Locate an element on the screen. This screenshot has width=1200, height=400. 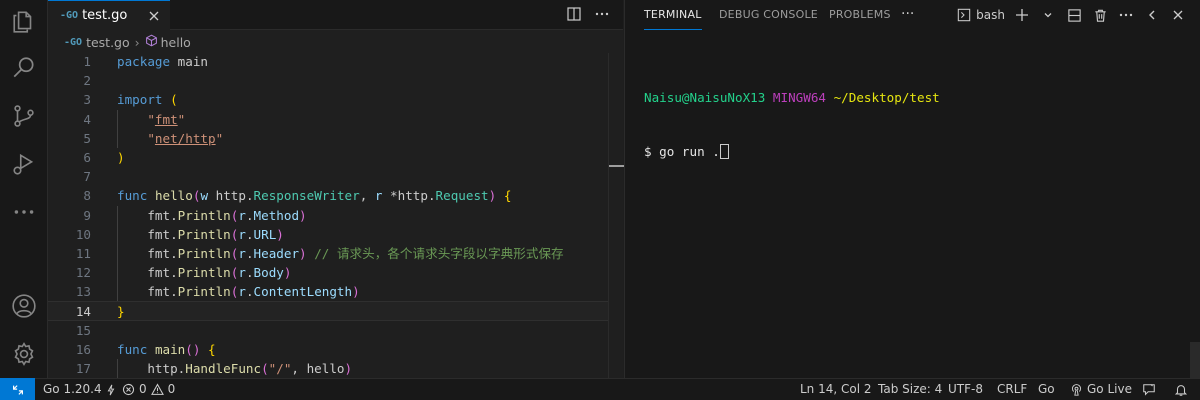
code-line: 2 is located at coordinates (328, 80).